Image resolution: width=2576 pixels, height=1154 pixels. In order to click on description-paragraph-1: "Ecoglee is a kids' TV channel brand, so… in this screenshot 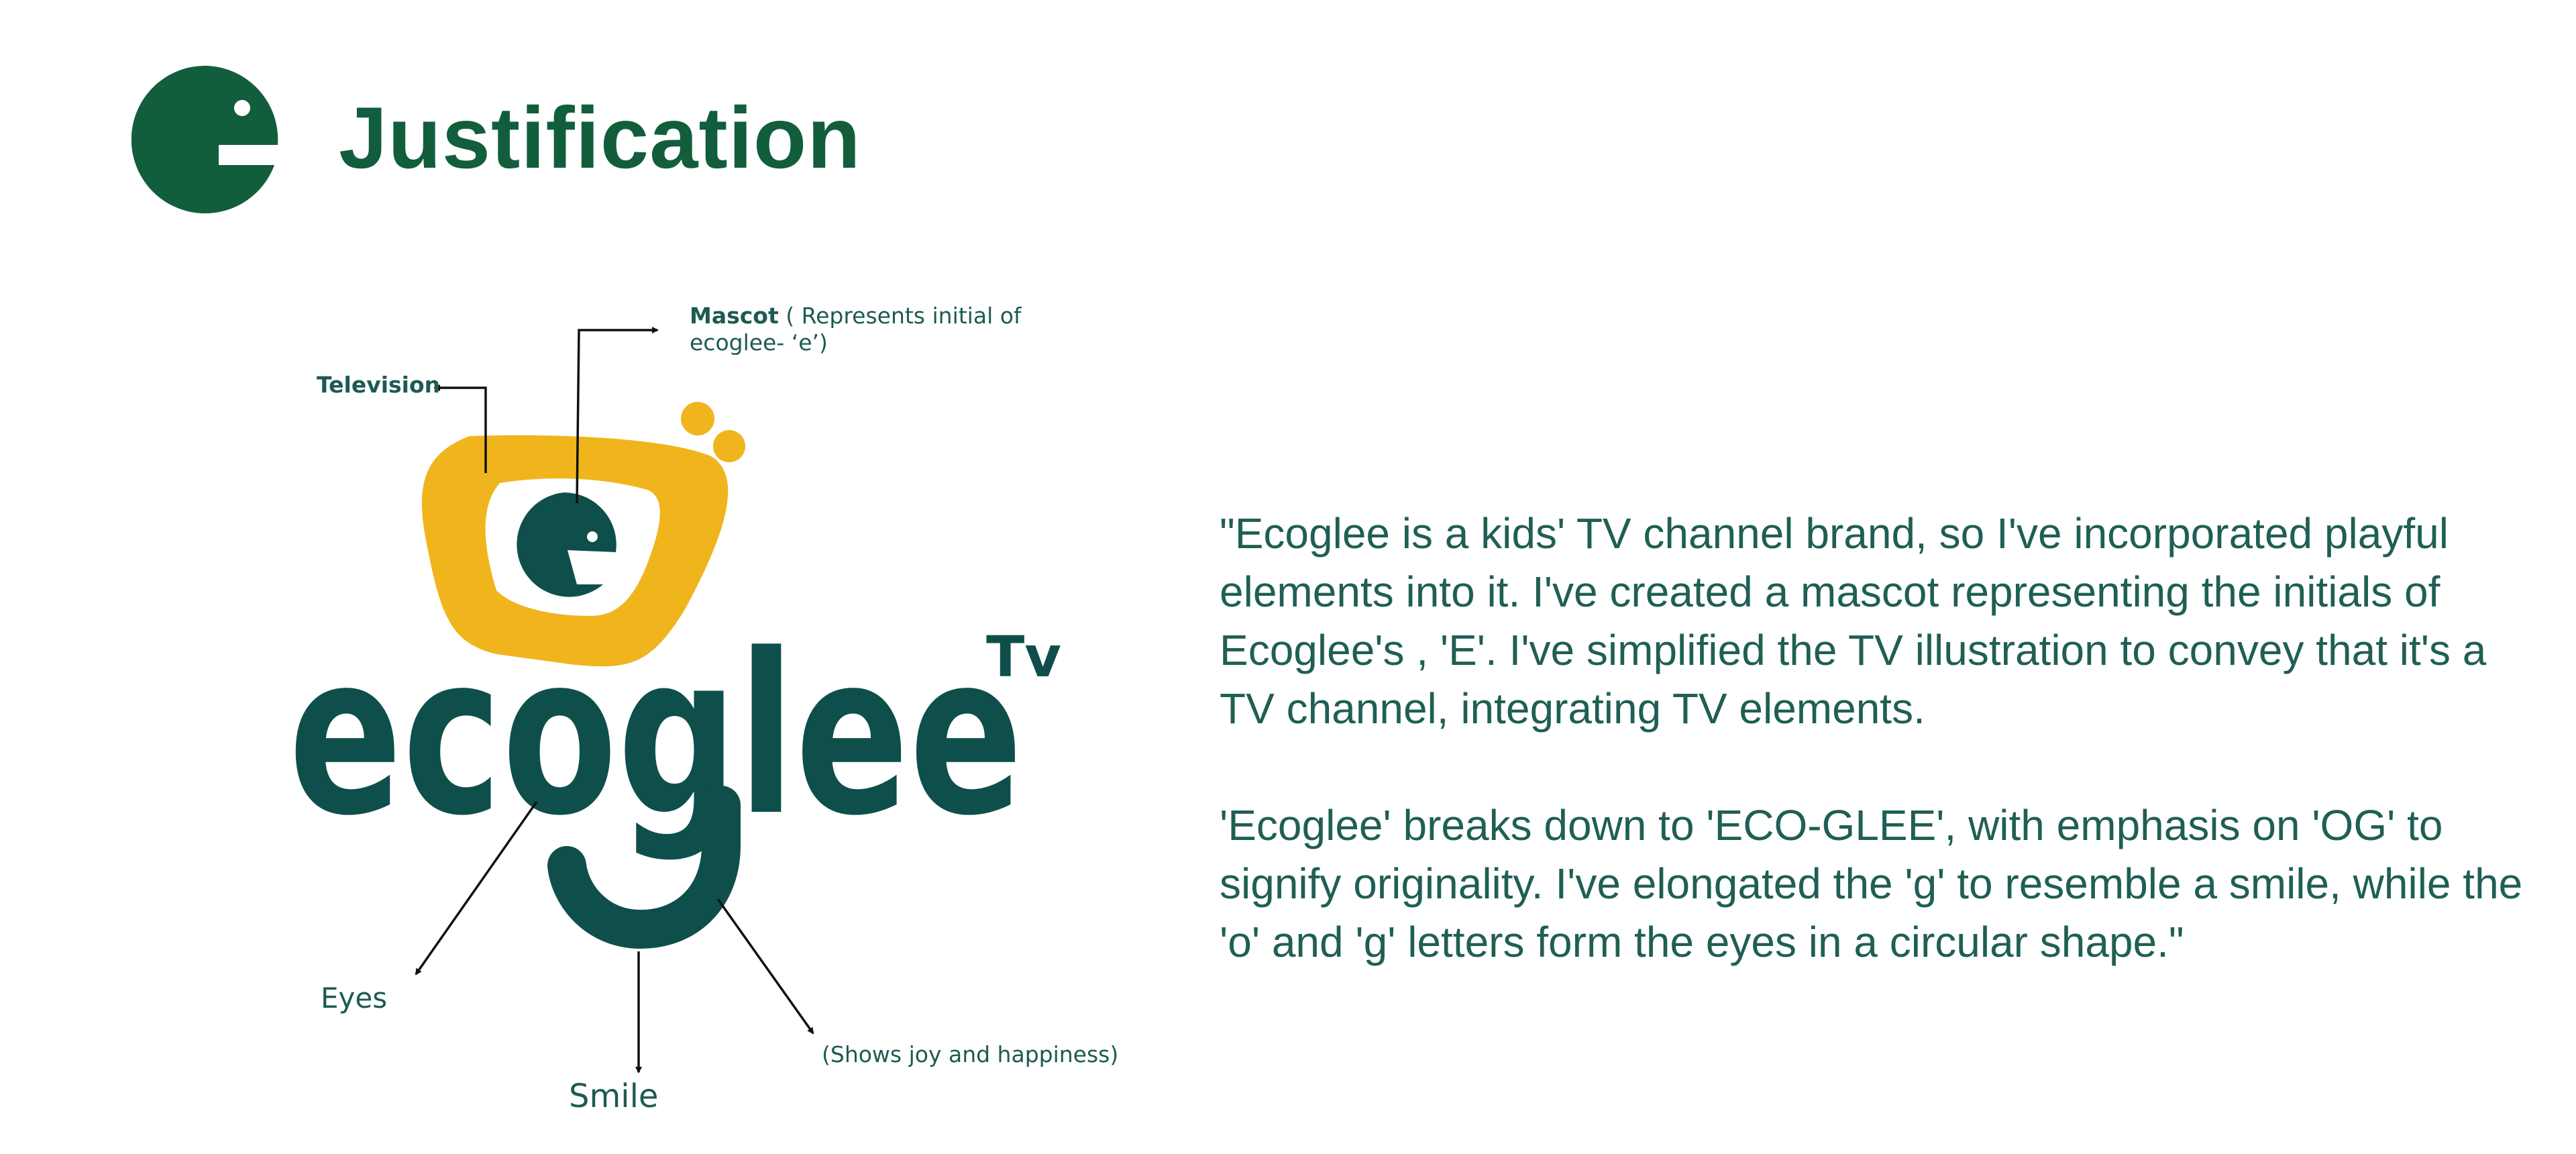, I will do `click(1853, 621)`.